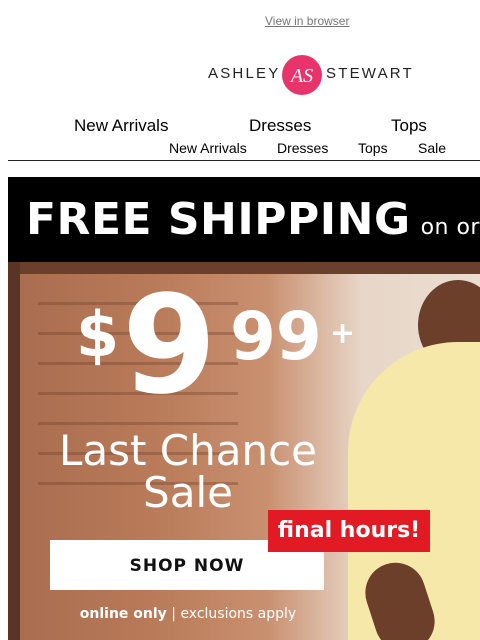 This screenshot has width=480, height=640. I want to click on logo-mark-icon: AS, so click(302, 75).